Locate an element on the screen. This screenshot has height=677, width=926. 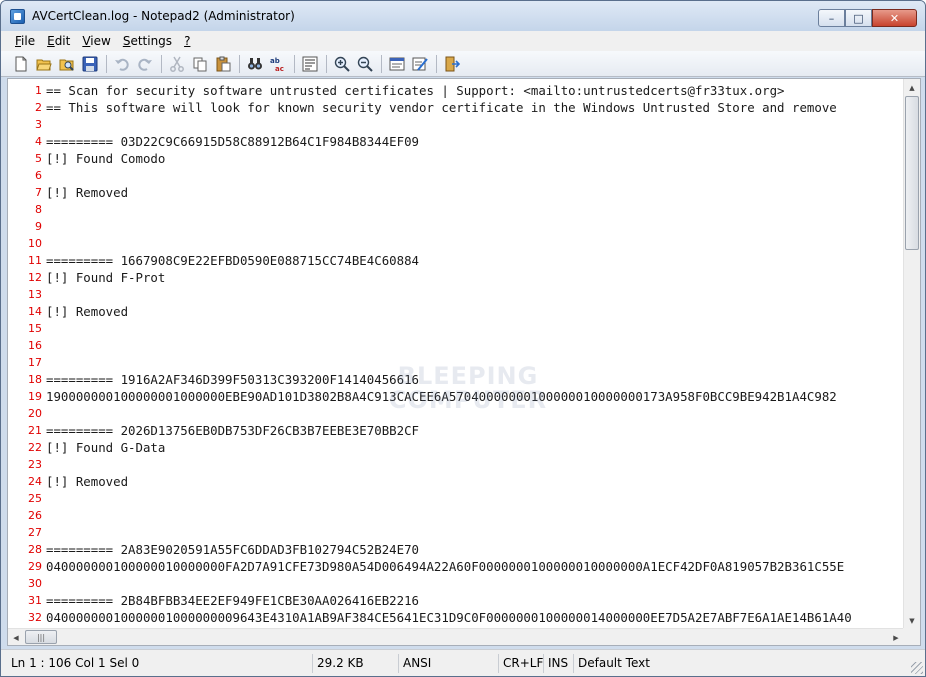
copy-icon is located at coordinates (200, 64).